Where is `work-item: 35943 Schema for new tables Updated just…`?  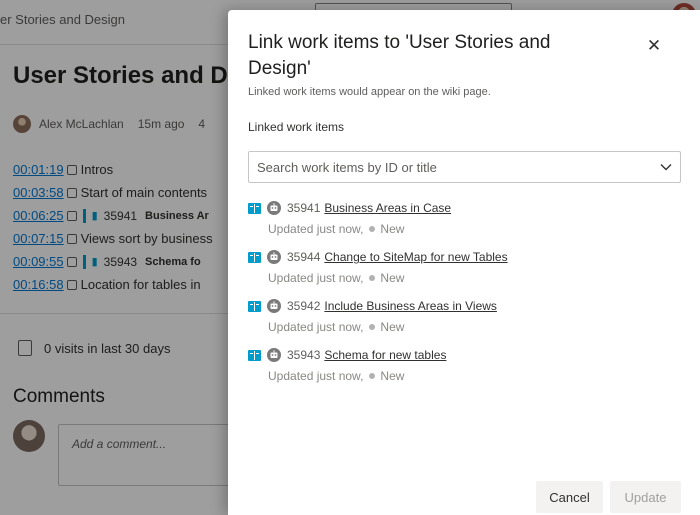
work-item: 35943 Schema for new tables Updated just… is located at coordinates (378, 368).